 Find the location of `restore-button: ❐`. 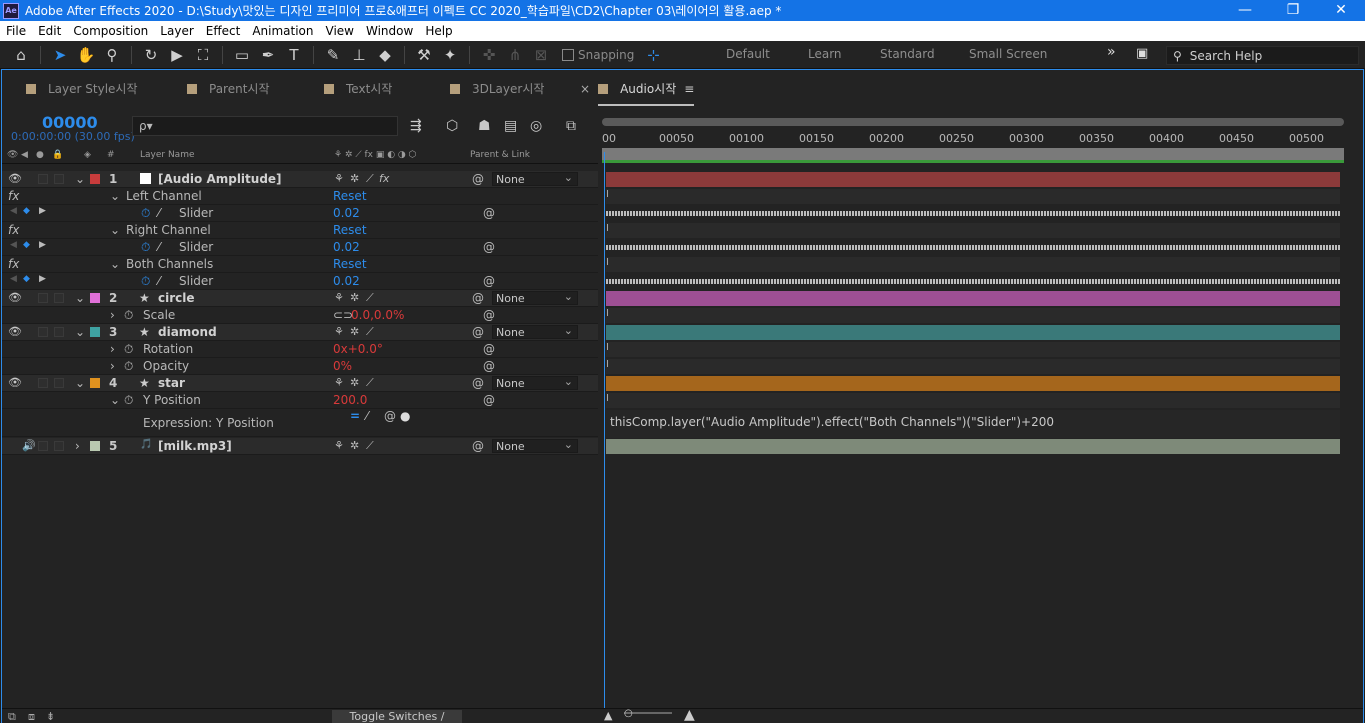

restore-button: ❐ is located at coordinates (1293, 10).